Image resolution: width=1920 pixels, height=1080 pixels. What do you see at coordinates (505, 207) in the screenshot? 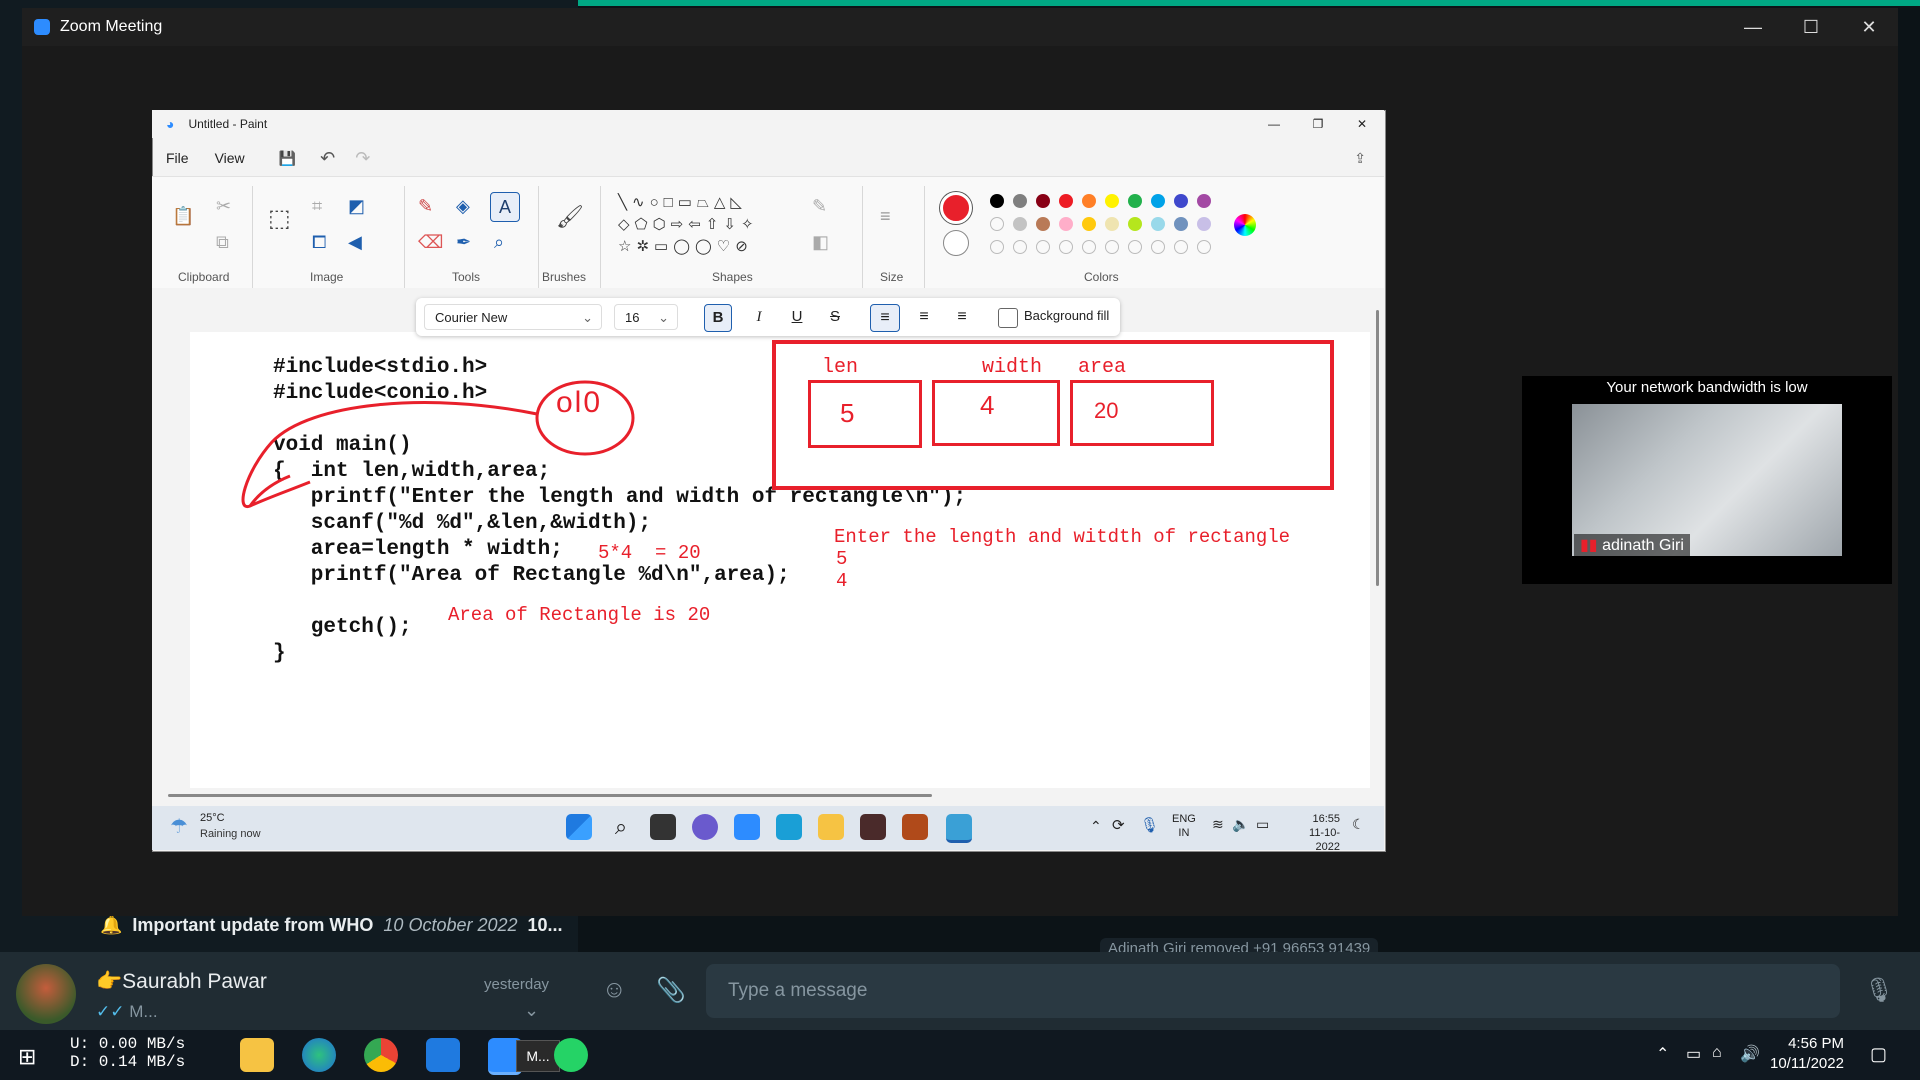
I see `text-tool-icon: A` at bounding box center [505, 207].